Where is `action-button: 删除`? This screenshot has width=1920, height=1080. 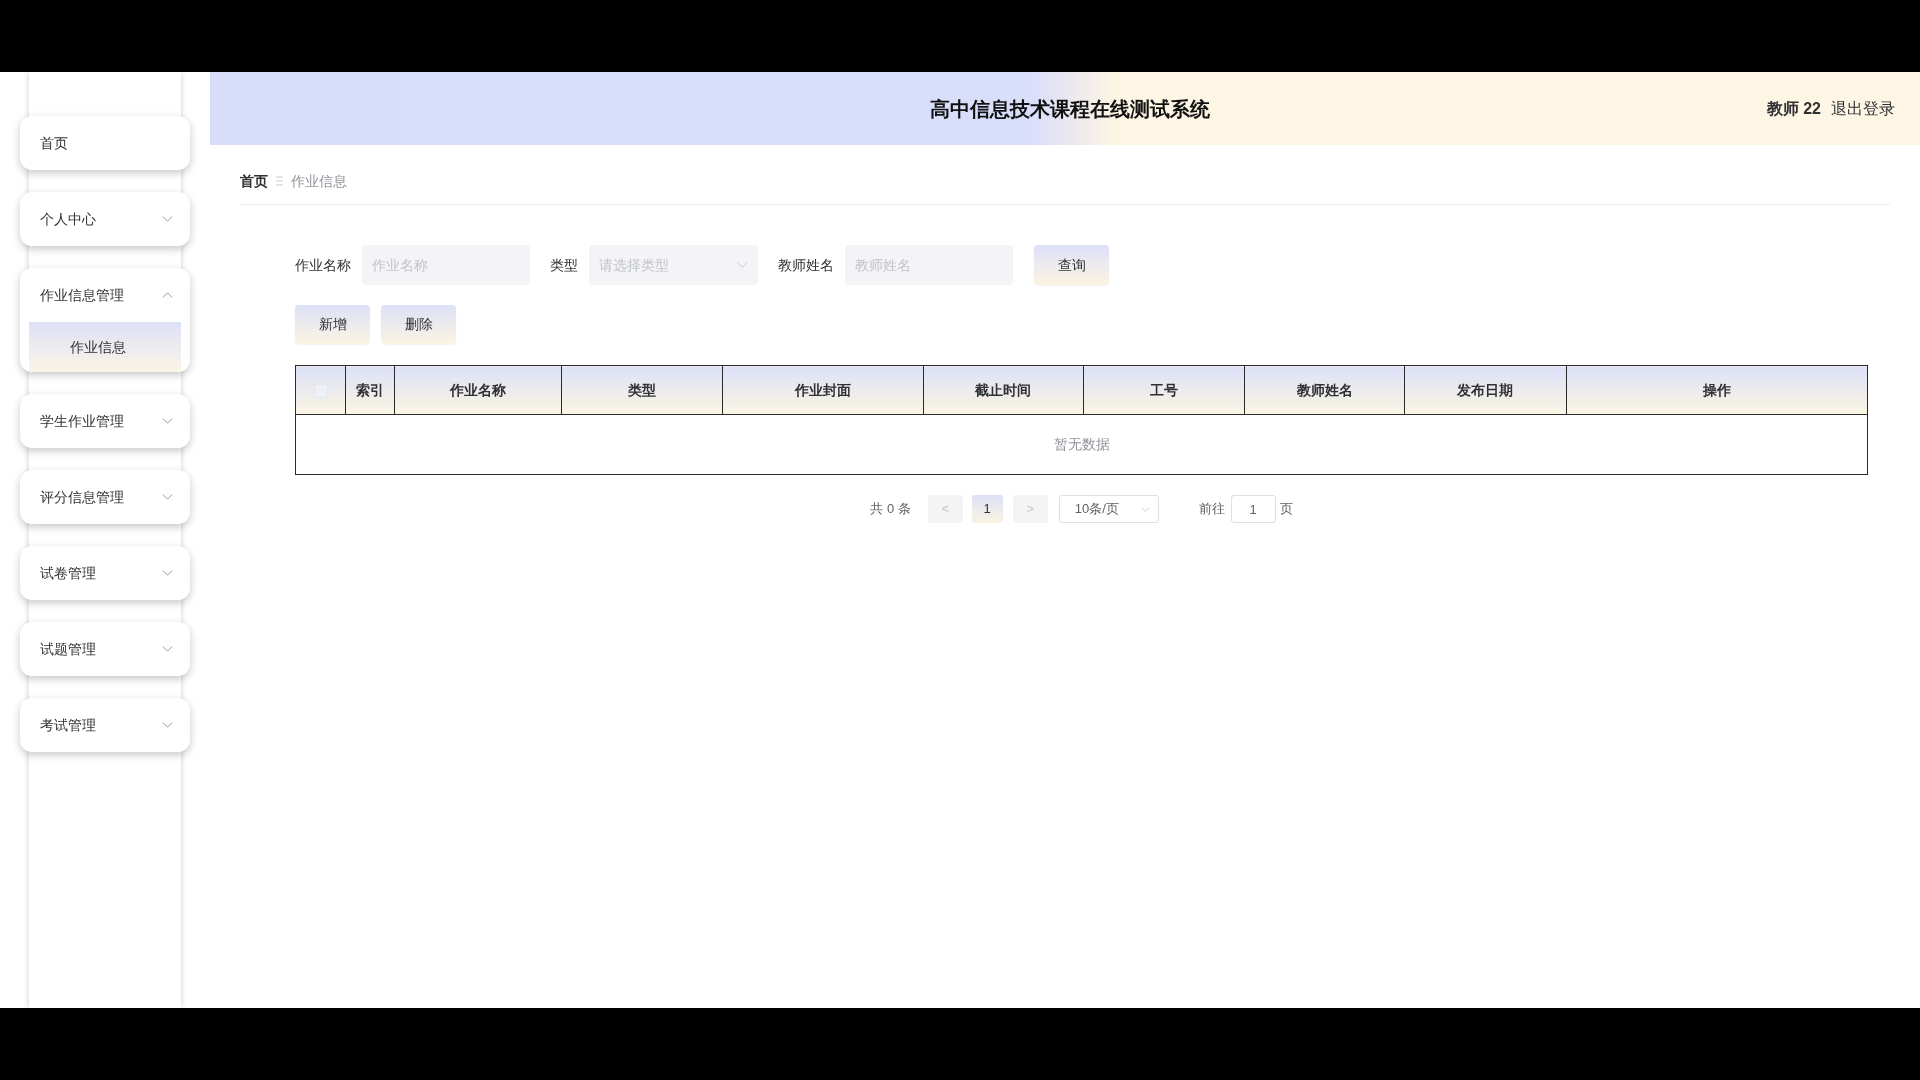 action-button: 删除 is located at coordinates (418, 324).